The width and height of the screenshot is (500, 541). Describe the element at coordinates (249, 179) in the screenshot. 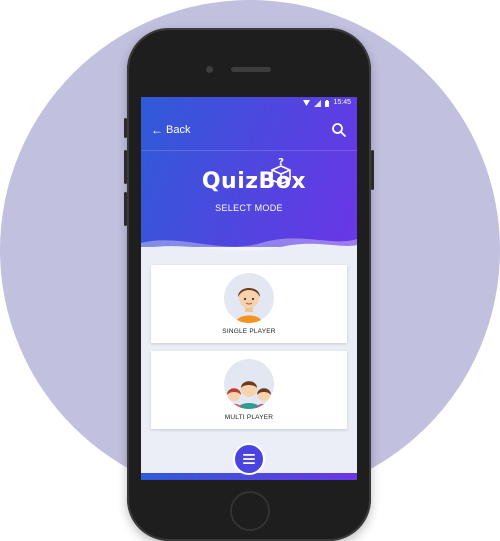

I see `app-logo: QuizBox ?` at that location.